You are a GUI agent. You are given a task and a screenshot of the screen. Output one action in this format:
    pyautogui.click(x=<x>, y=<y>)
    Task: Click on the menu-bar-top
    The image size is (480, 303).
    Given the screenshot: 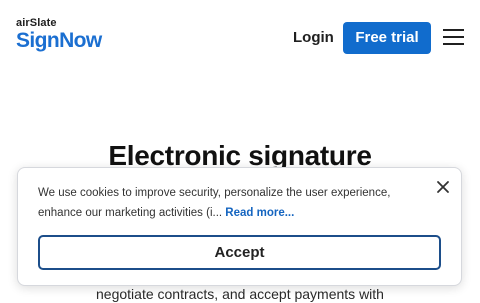 What is the action you would take?
    pyautogui.click(x=453, y=30)
    